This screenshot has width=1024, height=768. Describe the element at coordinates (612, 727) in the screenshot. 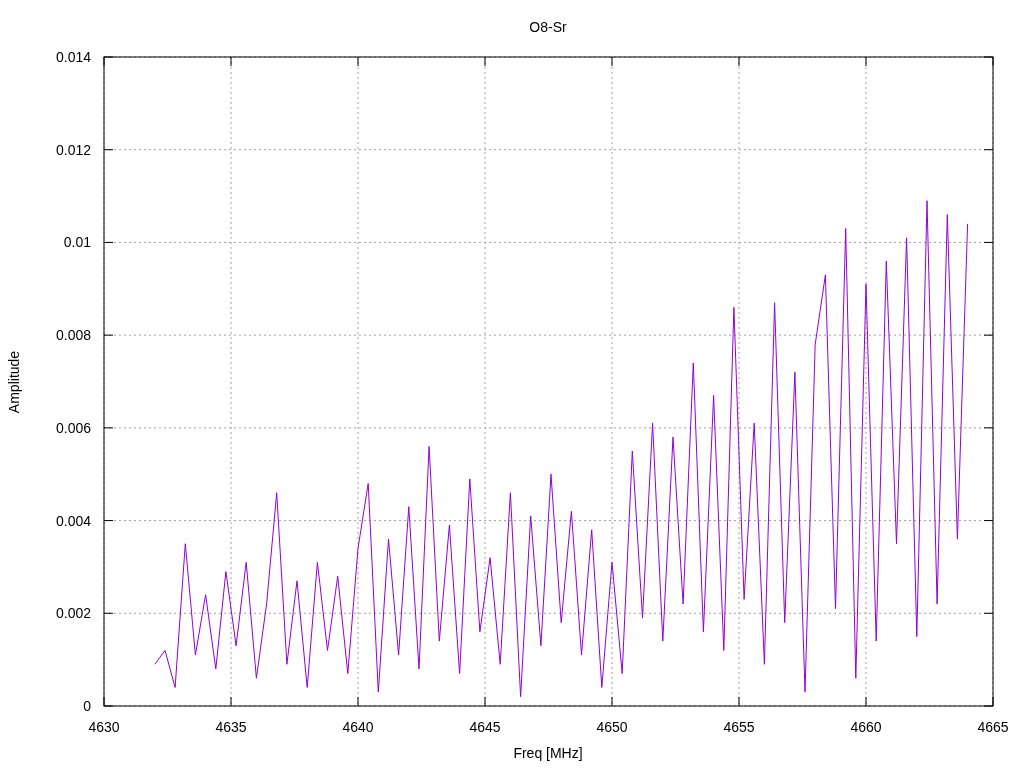

I see `x-tick-label: 4650` at that location.